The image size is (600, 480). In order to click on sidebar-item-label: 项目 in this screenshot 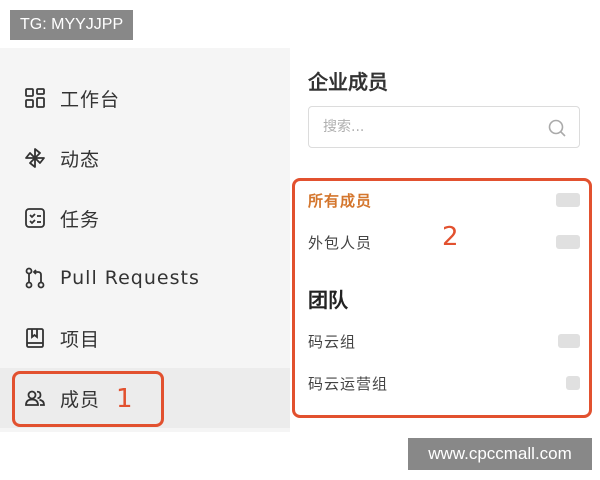, I will do `click(80, 339)`.